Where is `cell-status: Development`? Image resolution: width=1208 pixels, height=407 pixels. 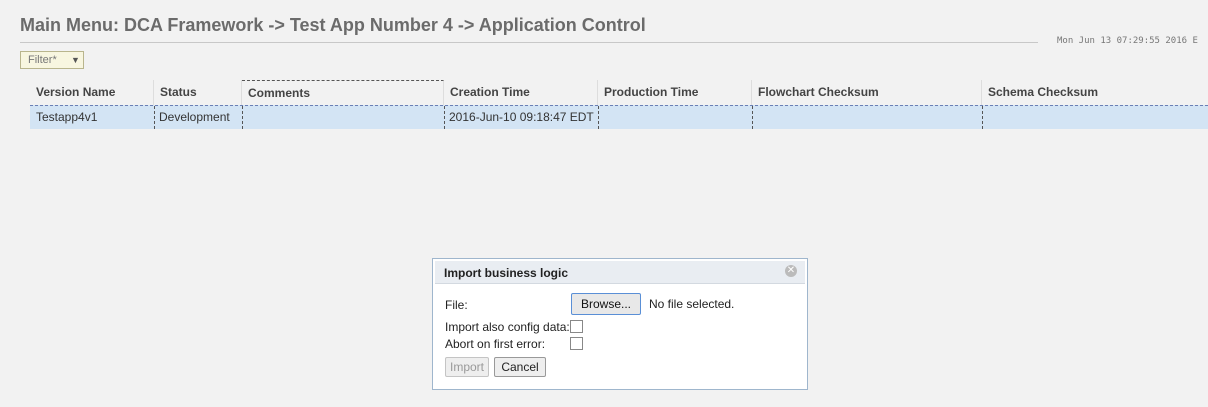 cell-status: Development is located at coordinates (198, 117).